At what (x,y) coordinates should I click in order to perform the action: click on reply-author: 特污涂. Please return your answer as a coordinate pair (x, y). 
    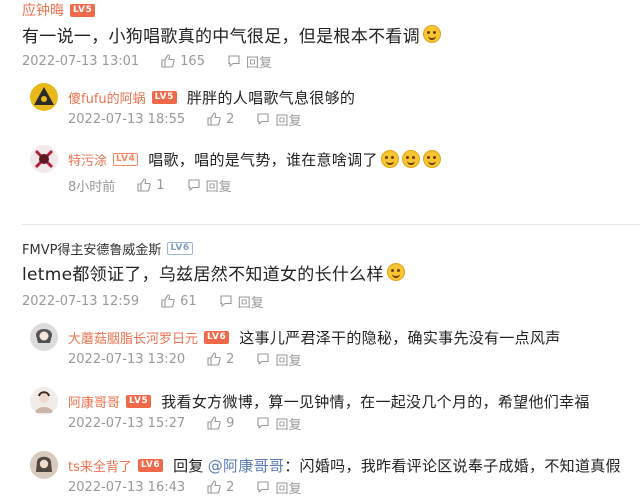
    Looking at the image, I should click on (87, 159).